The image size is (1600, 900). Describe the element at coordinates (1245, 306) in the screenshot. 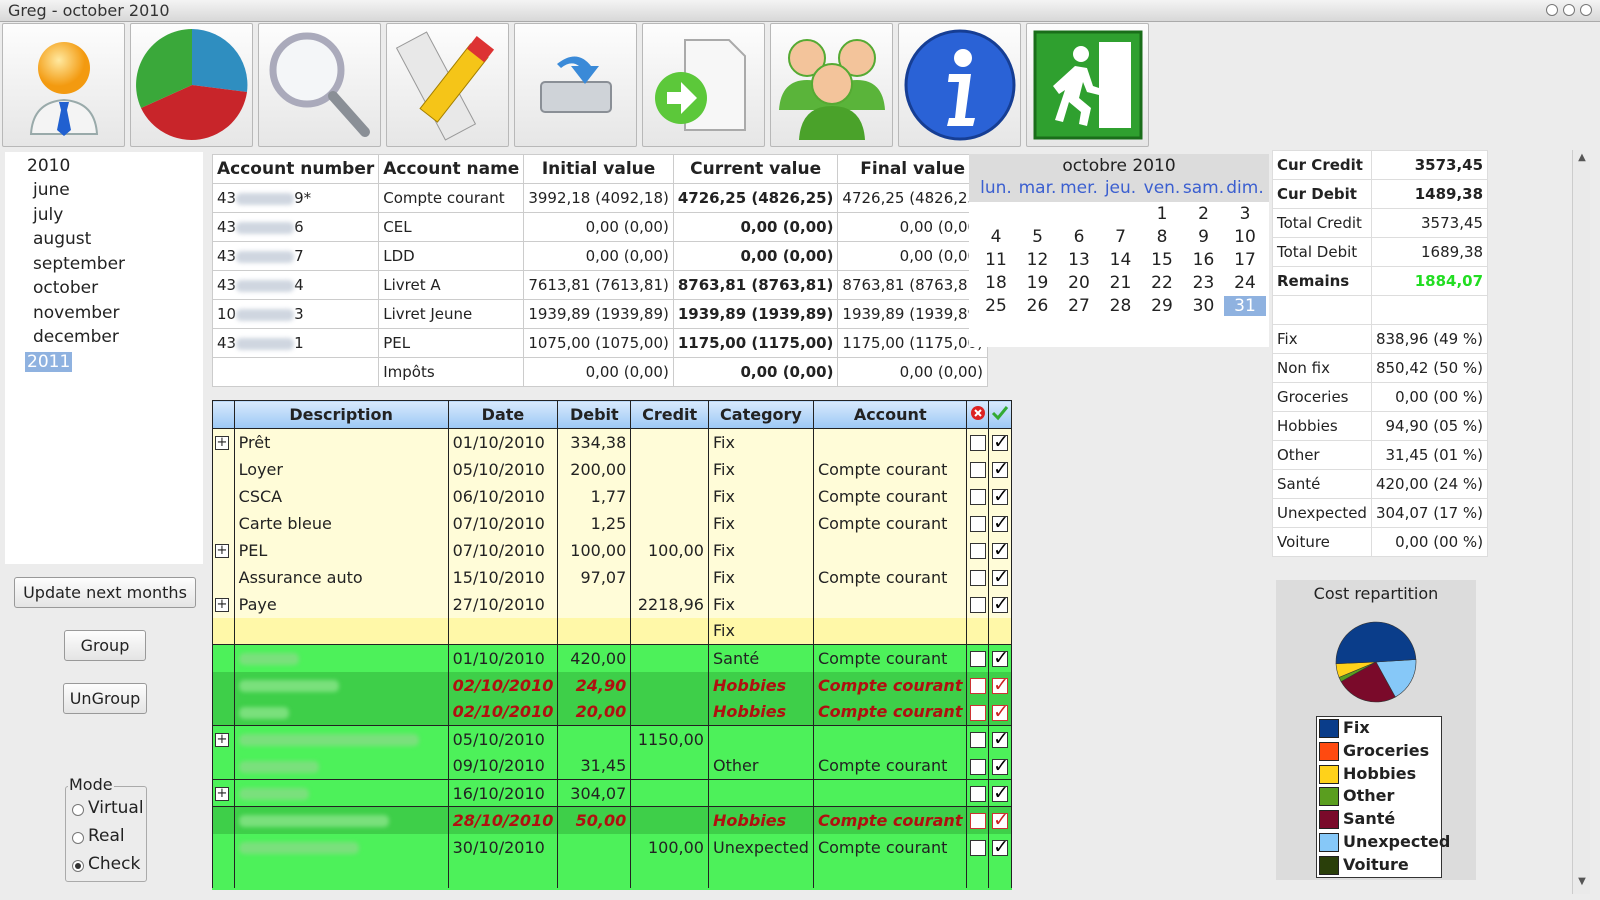

I see `calendar-day: 31` at that location.